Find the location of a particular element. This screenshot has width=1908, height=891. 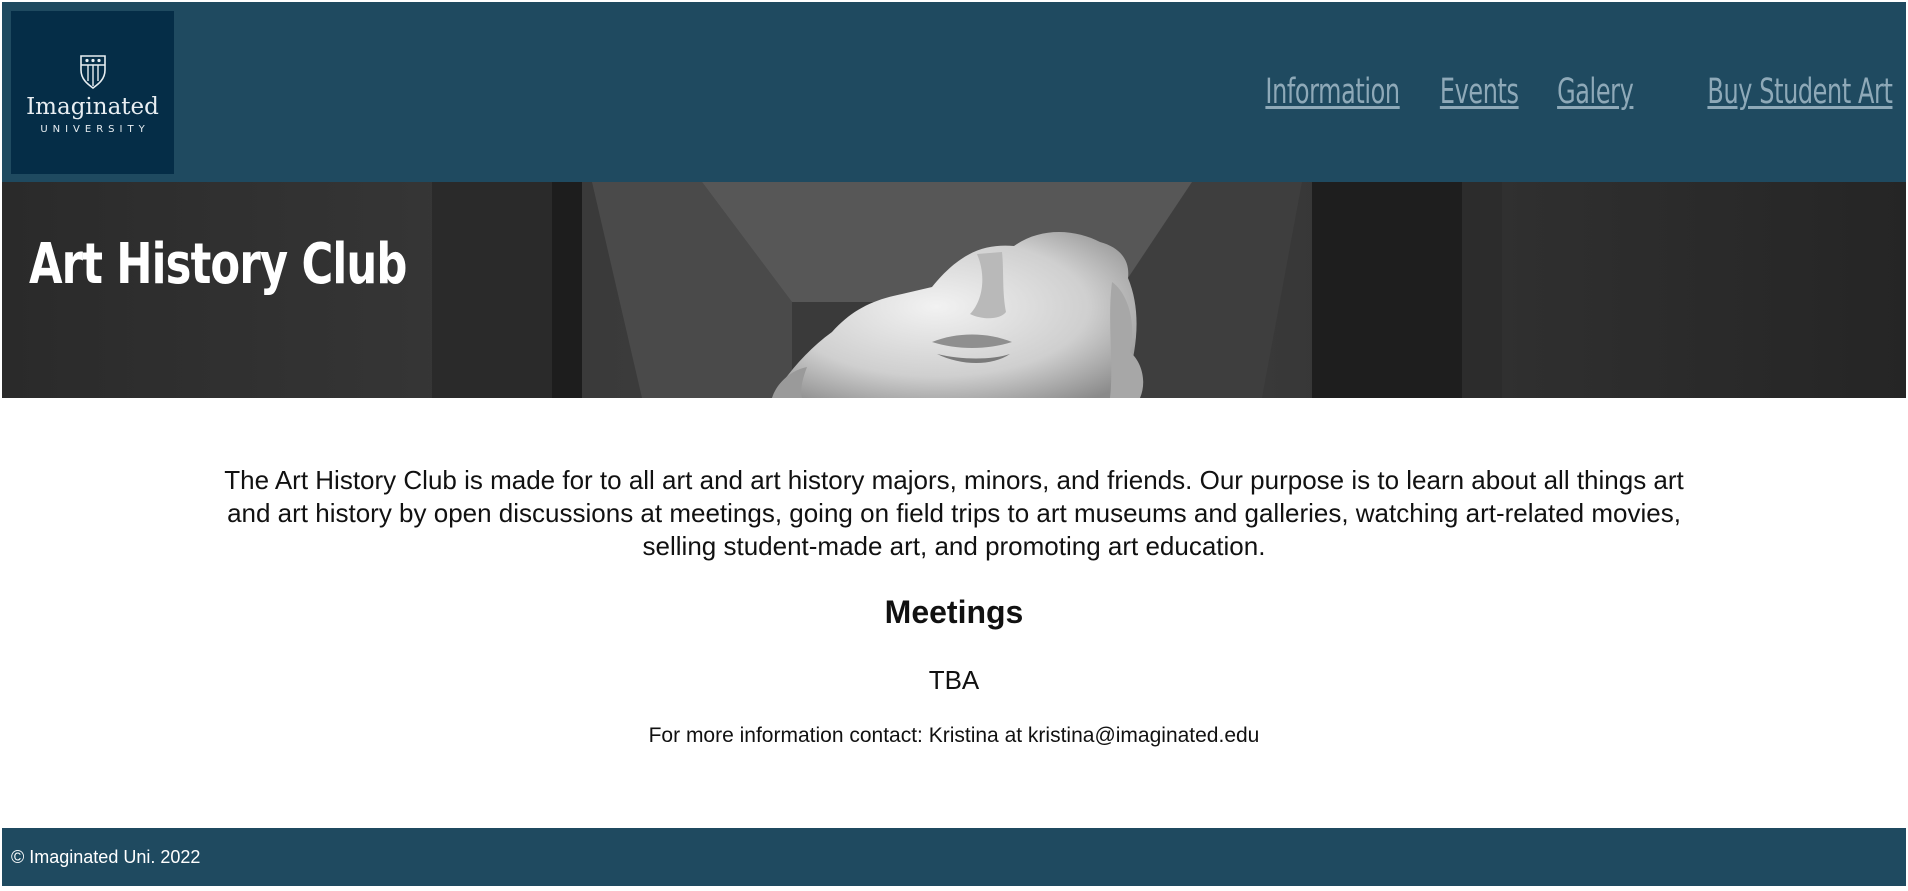

meetings-heading: Meetings is located at coordinates (954, 612).